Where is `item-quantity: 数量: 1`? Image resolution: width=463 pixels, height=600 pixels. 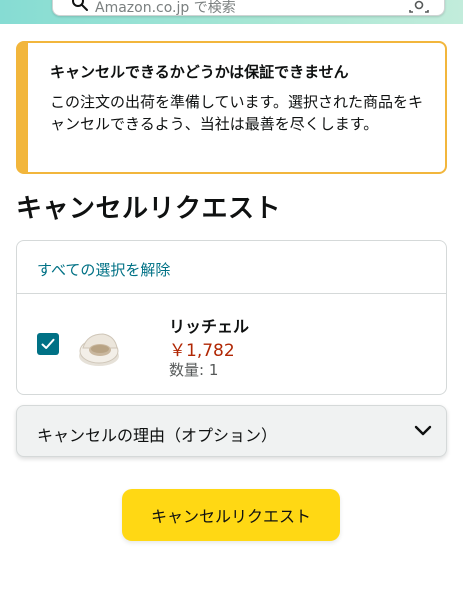
item-quantity: 数量: 1 is located at coordinates (194, 370).